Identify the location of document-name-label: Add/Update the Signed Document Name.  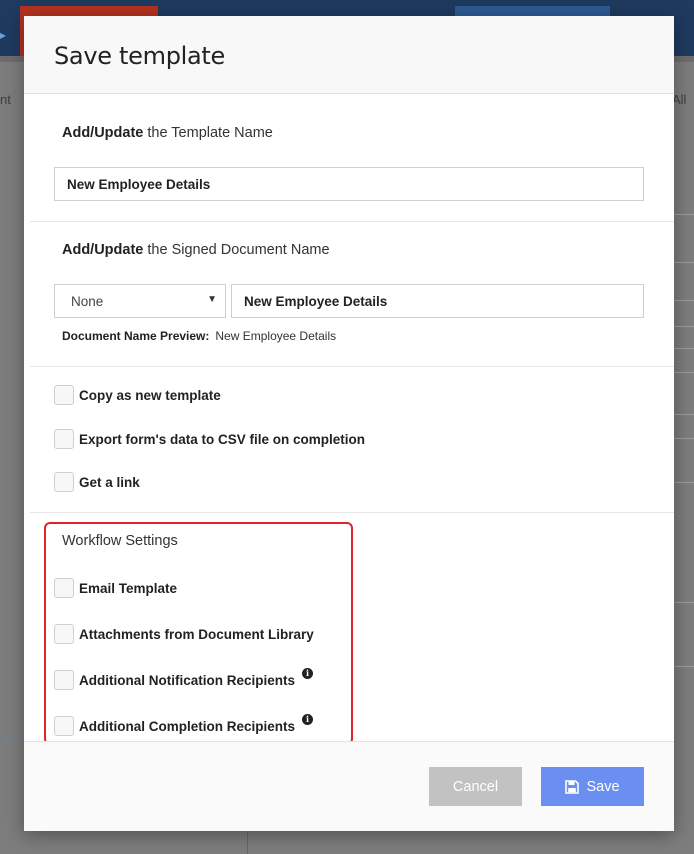
(196, 250).